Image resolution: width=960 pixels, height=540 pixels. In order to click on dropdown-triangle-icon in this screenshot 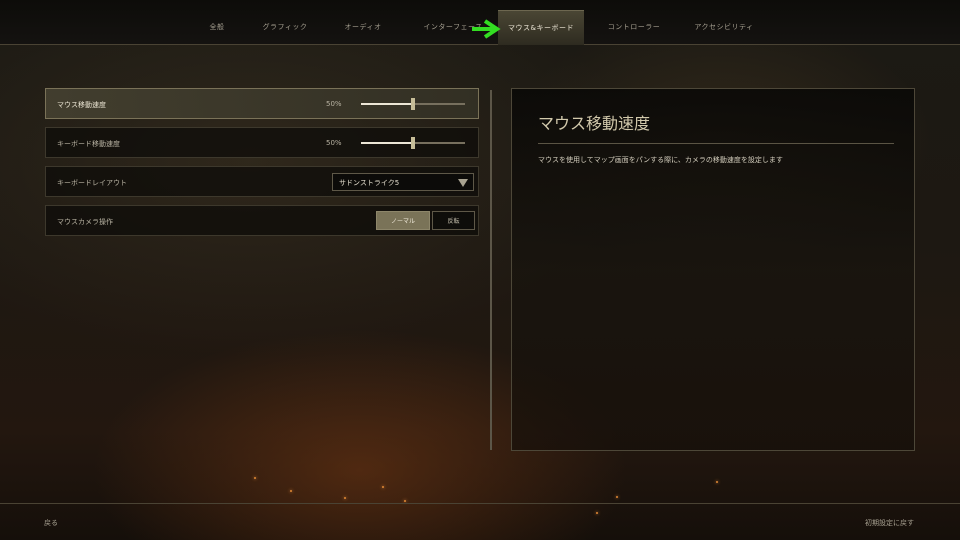, I will do `click(463, 183)`.